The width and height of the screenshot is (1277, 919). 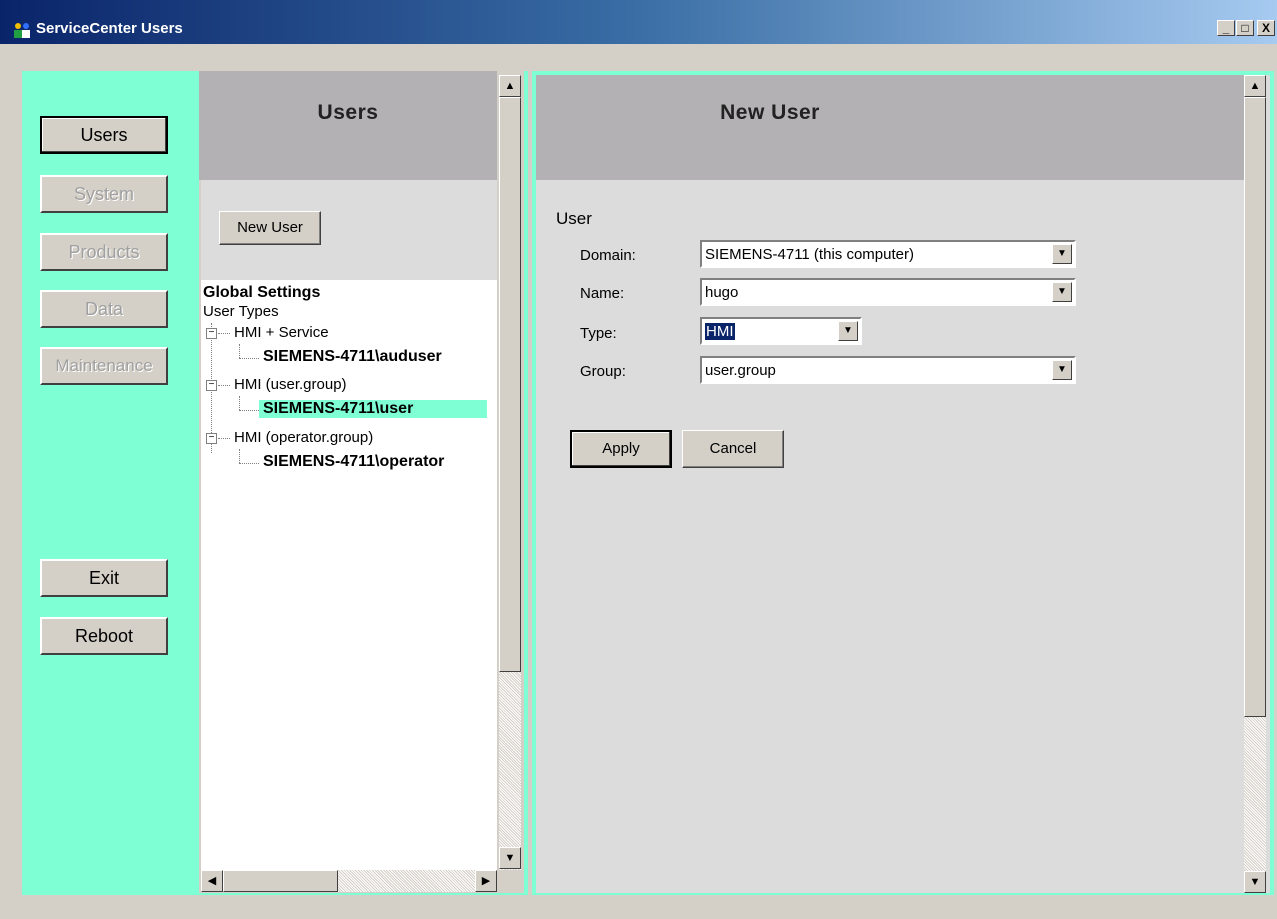 I want to click on type-value: HMI, so click(x=720, y=331).